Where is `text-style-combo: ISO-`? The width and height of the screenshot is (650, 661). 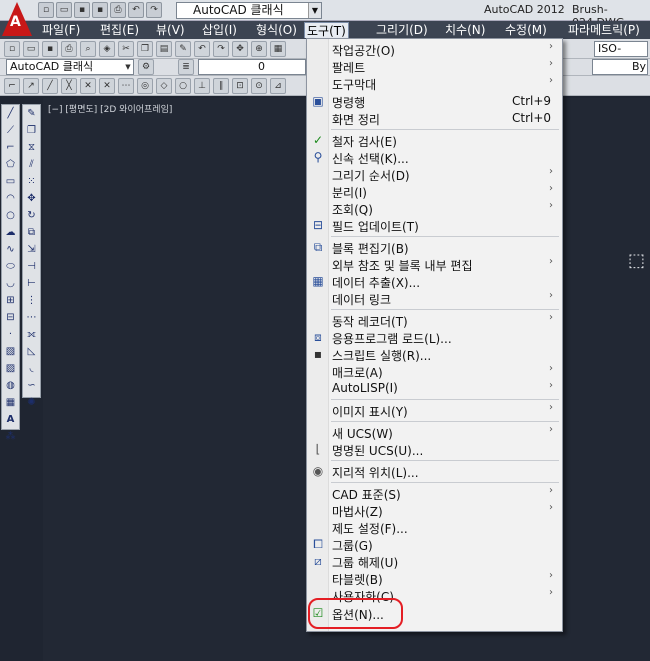 text-style-combo: ISO- is located at coordinates (621, 49).